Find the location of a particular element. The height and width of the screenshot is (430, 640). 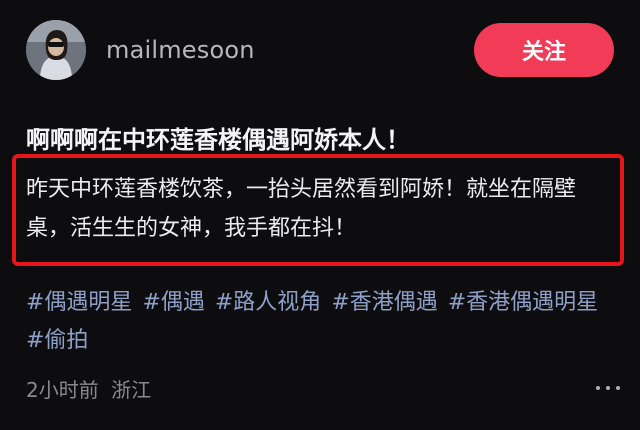

avatar is located at coordinates (56, 50).